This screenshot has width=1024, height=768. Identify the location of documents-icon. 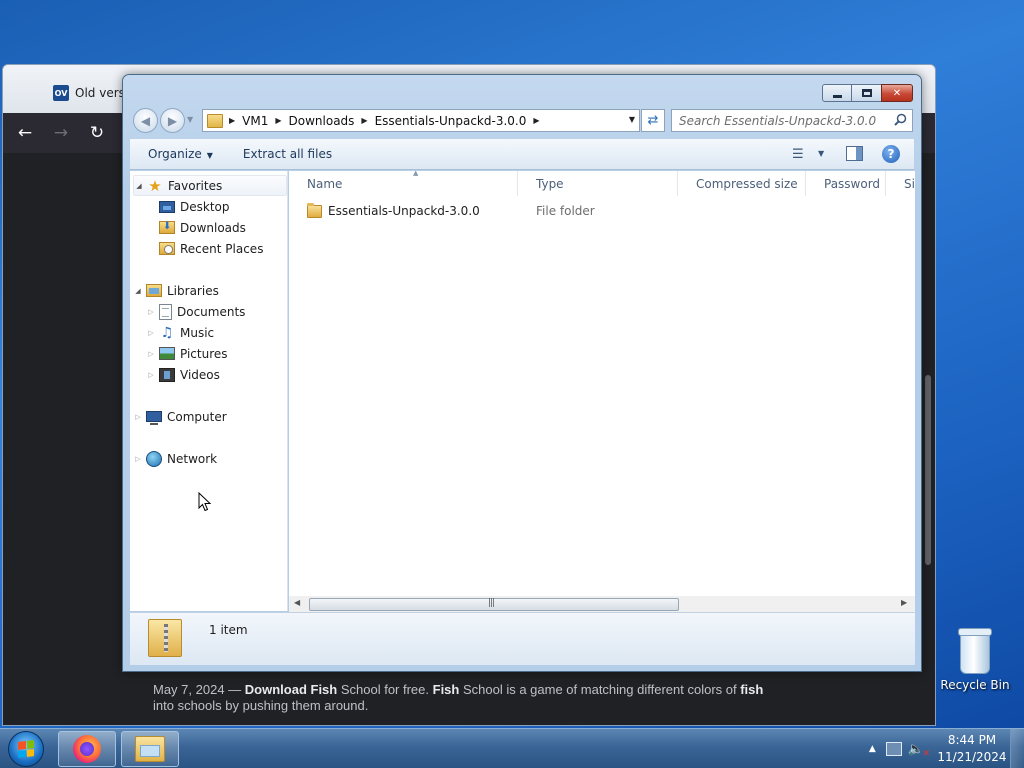
(165, 311).